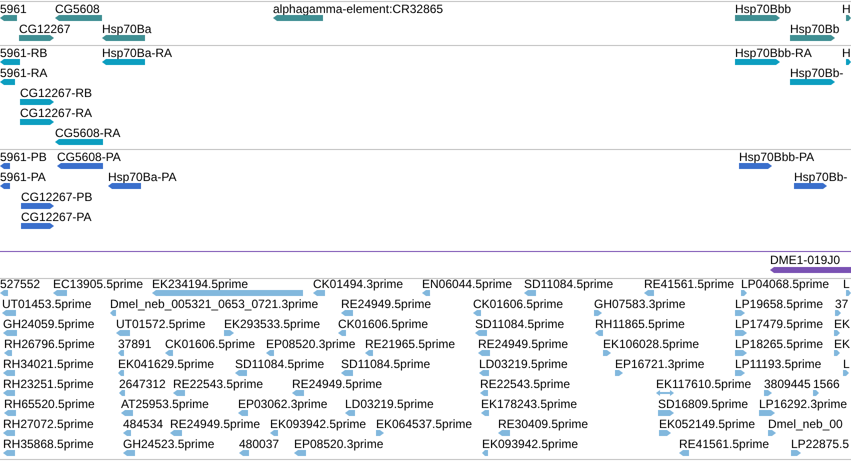  Describe the element at coordinates (98, 284) in the screenshot. I see `feature-label: EC13905.5prime` at that location.